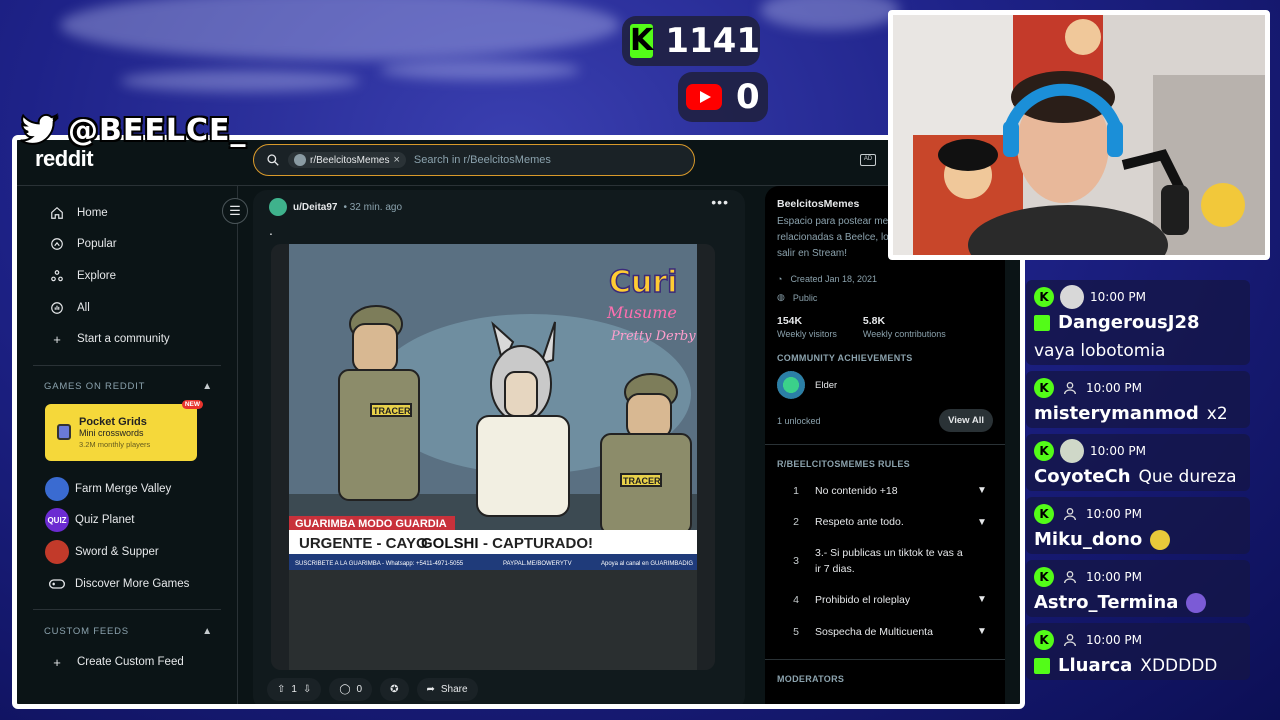  What do you see at coordinates (1187, 476) in the screenshot?
I see `chat-text: Que dureza` at bounding box center [1187, 476].